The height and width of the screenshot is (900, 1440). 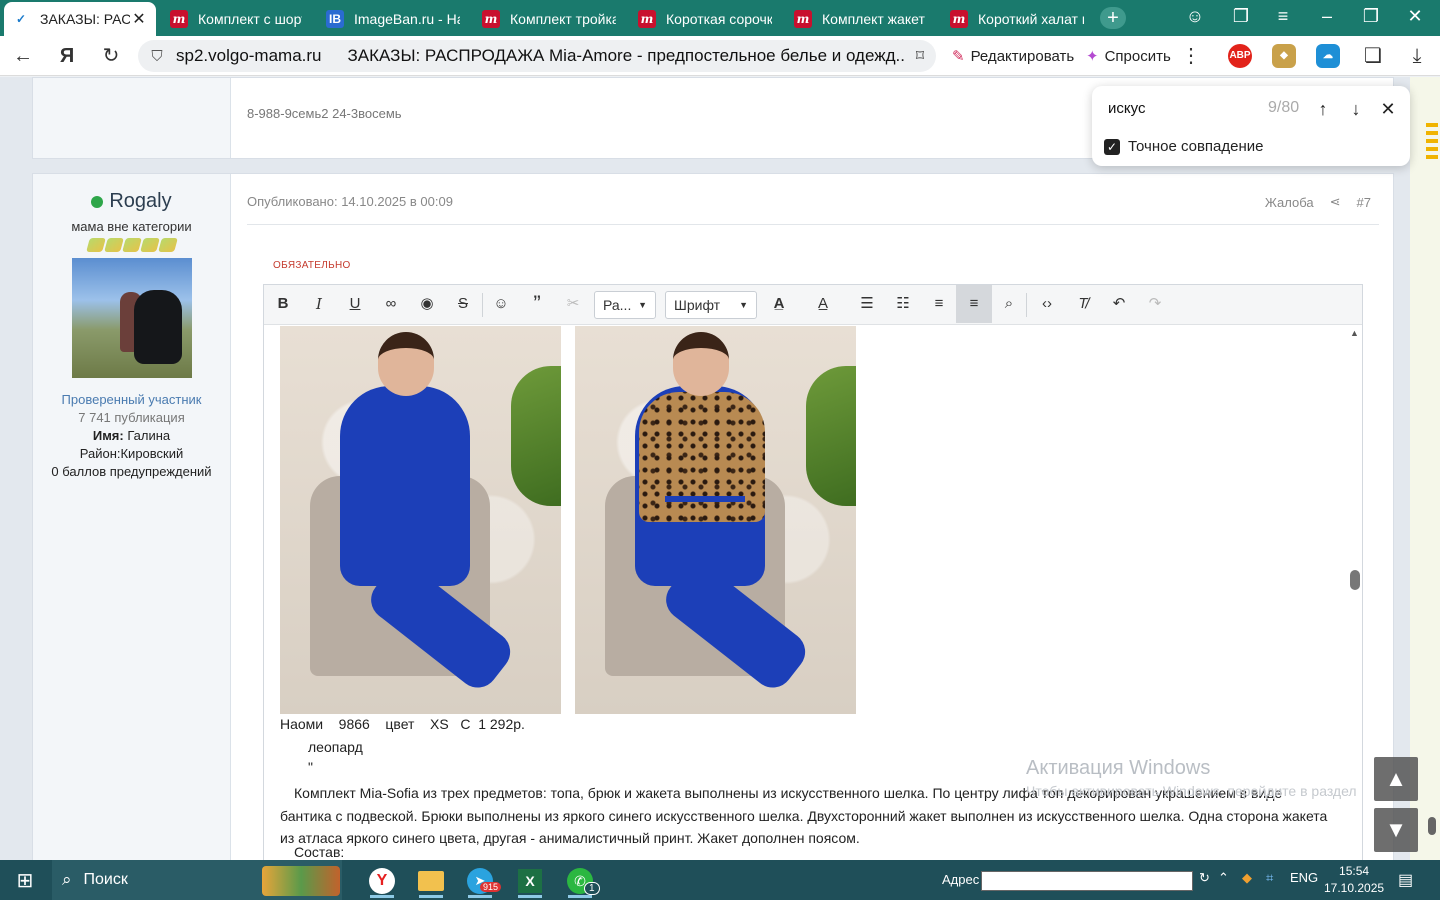 What do you see at coordinates (131, 201) in the screenshot?
I see `username: Rogaly` at bounding box center [131, 201].